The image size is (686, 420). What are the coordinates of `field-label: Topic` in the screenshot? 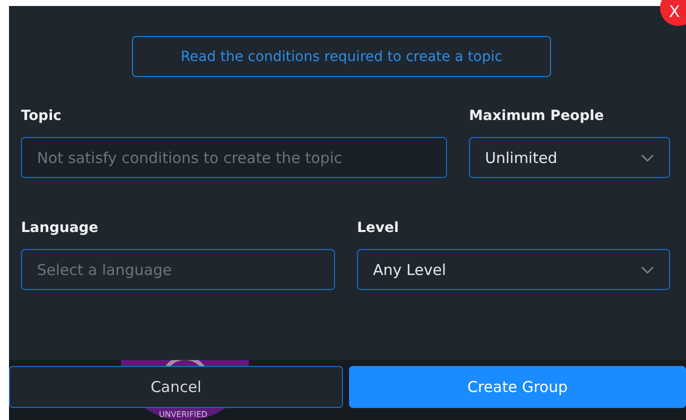 It's located at (41, 116).